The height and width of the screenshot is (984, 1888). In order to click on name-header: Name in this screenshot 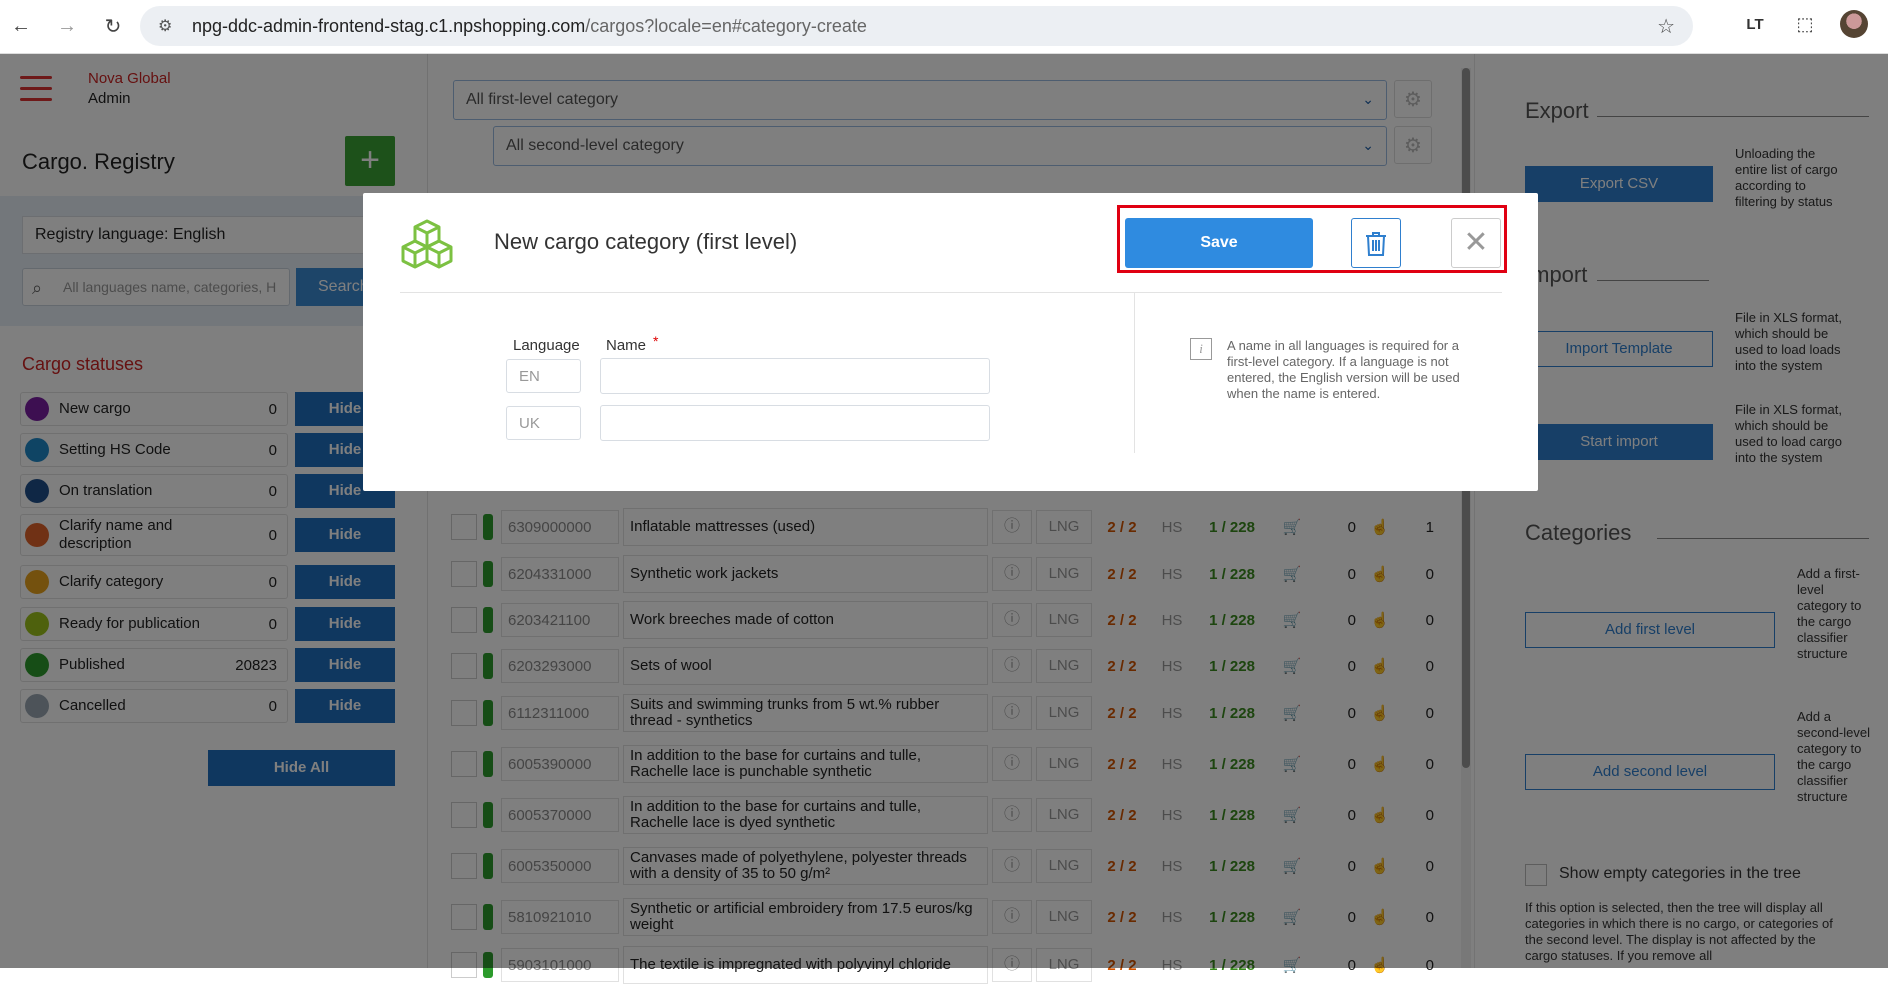, I will do `click(626, 345)`.